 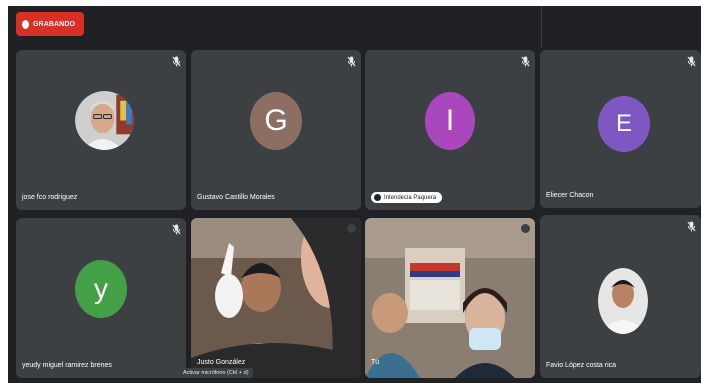 I want to click on avatar: I, so click(x=450, y=121).